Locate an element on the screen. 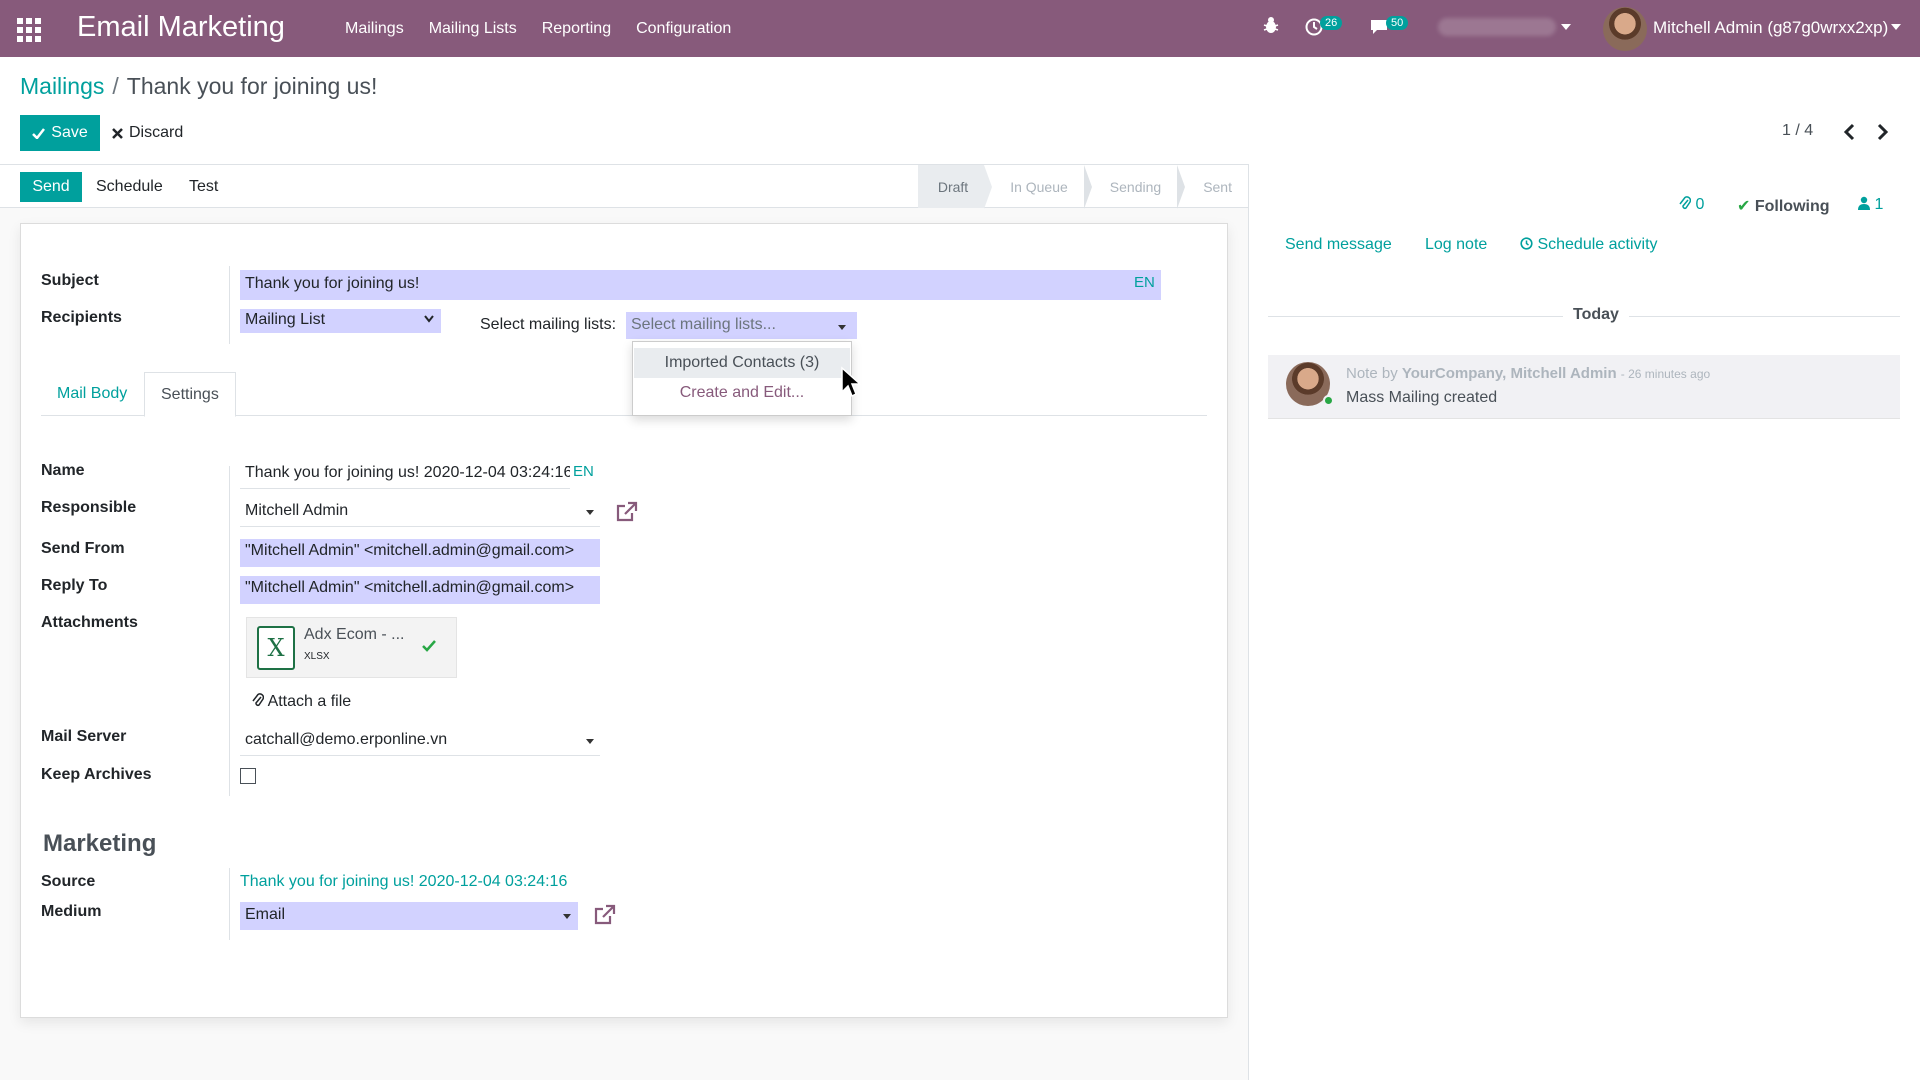  schedule-activity-button: Schedule activity is located at coordinates (1589, 245).